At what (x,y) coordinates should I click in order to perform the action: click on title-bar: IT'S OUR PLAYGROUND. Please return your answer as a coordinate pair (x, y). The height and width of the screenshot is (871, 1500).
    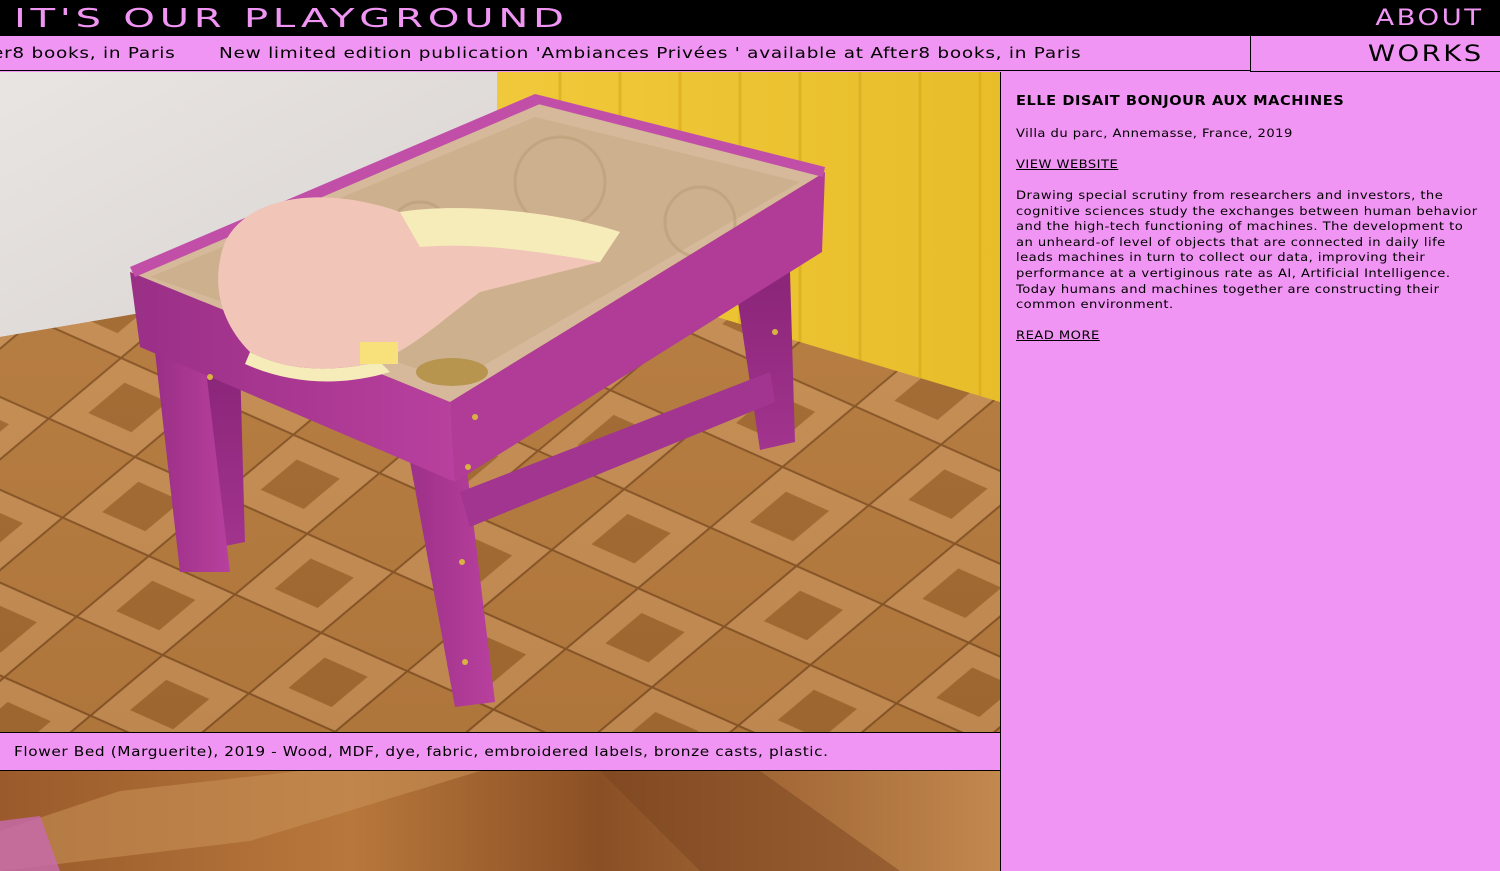
    Looking at the image, I should click on (625, 18).